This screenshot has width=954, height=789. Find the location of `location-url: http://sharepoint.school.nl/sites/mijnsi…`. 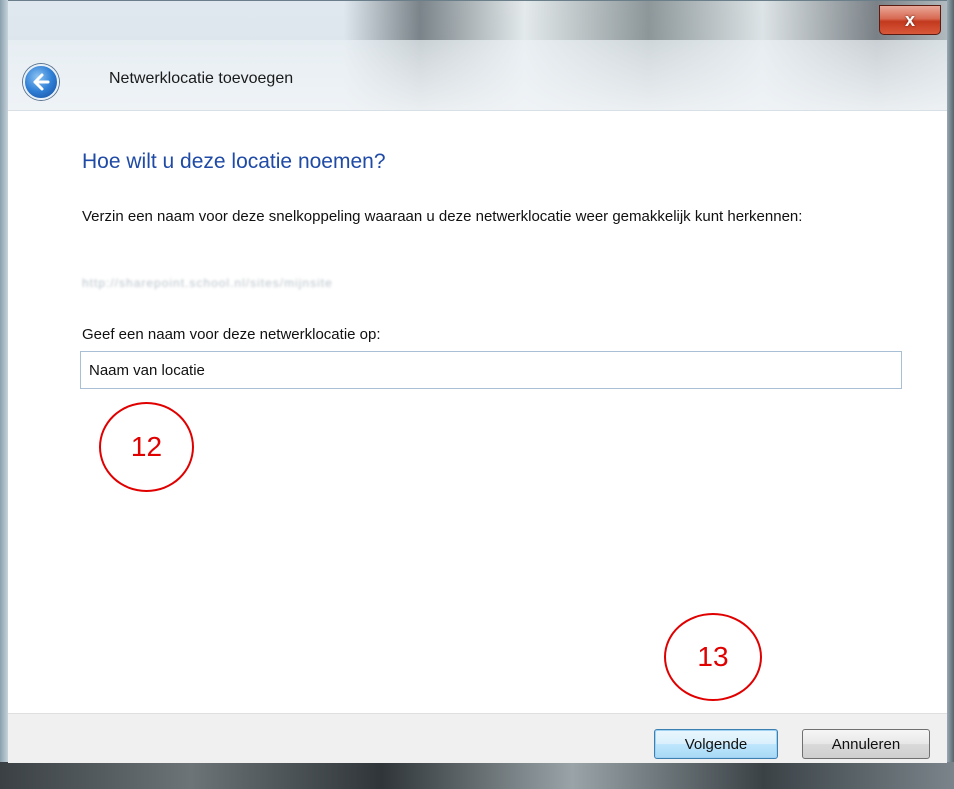

location-url: http://sharepoint.school.nl/sites/mijnsi… is located at coordinates (207, 283).